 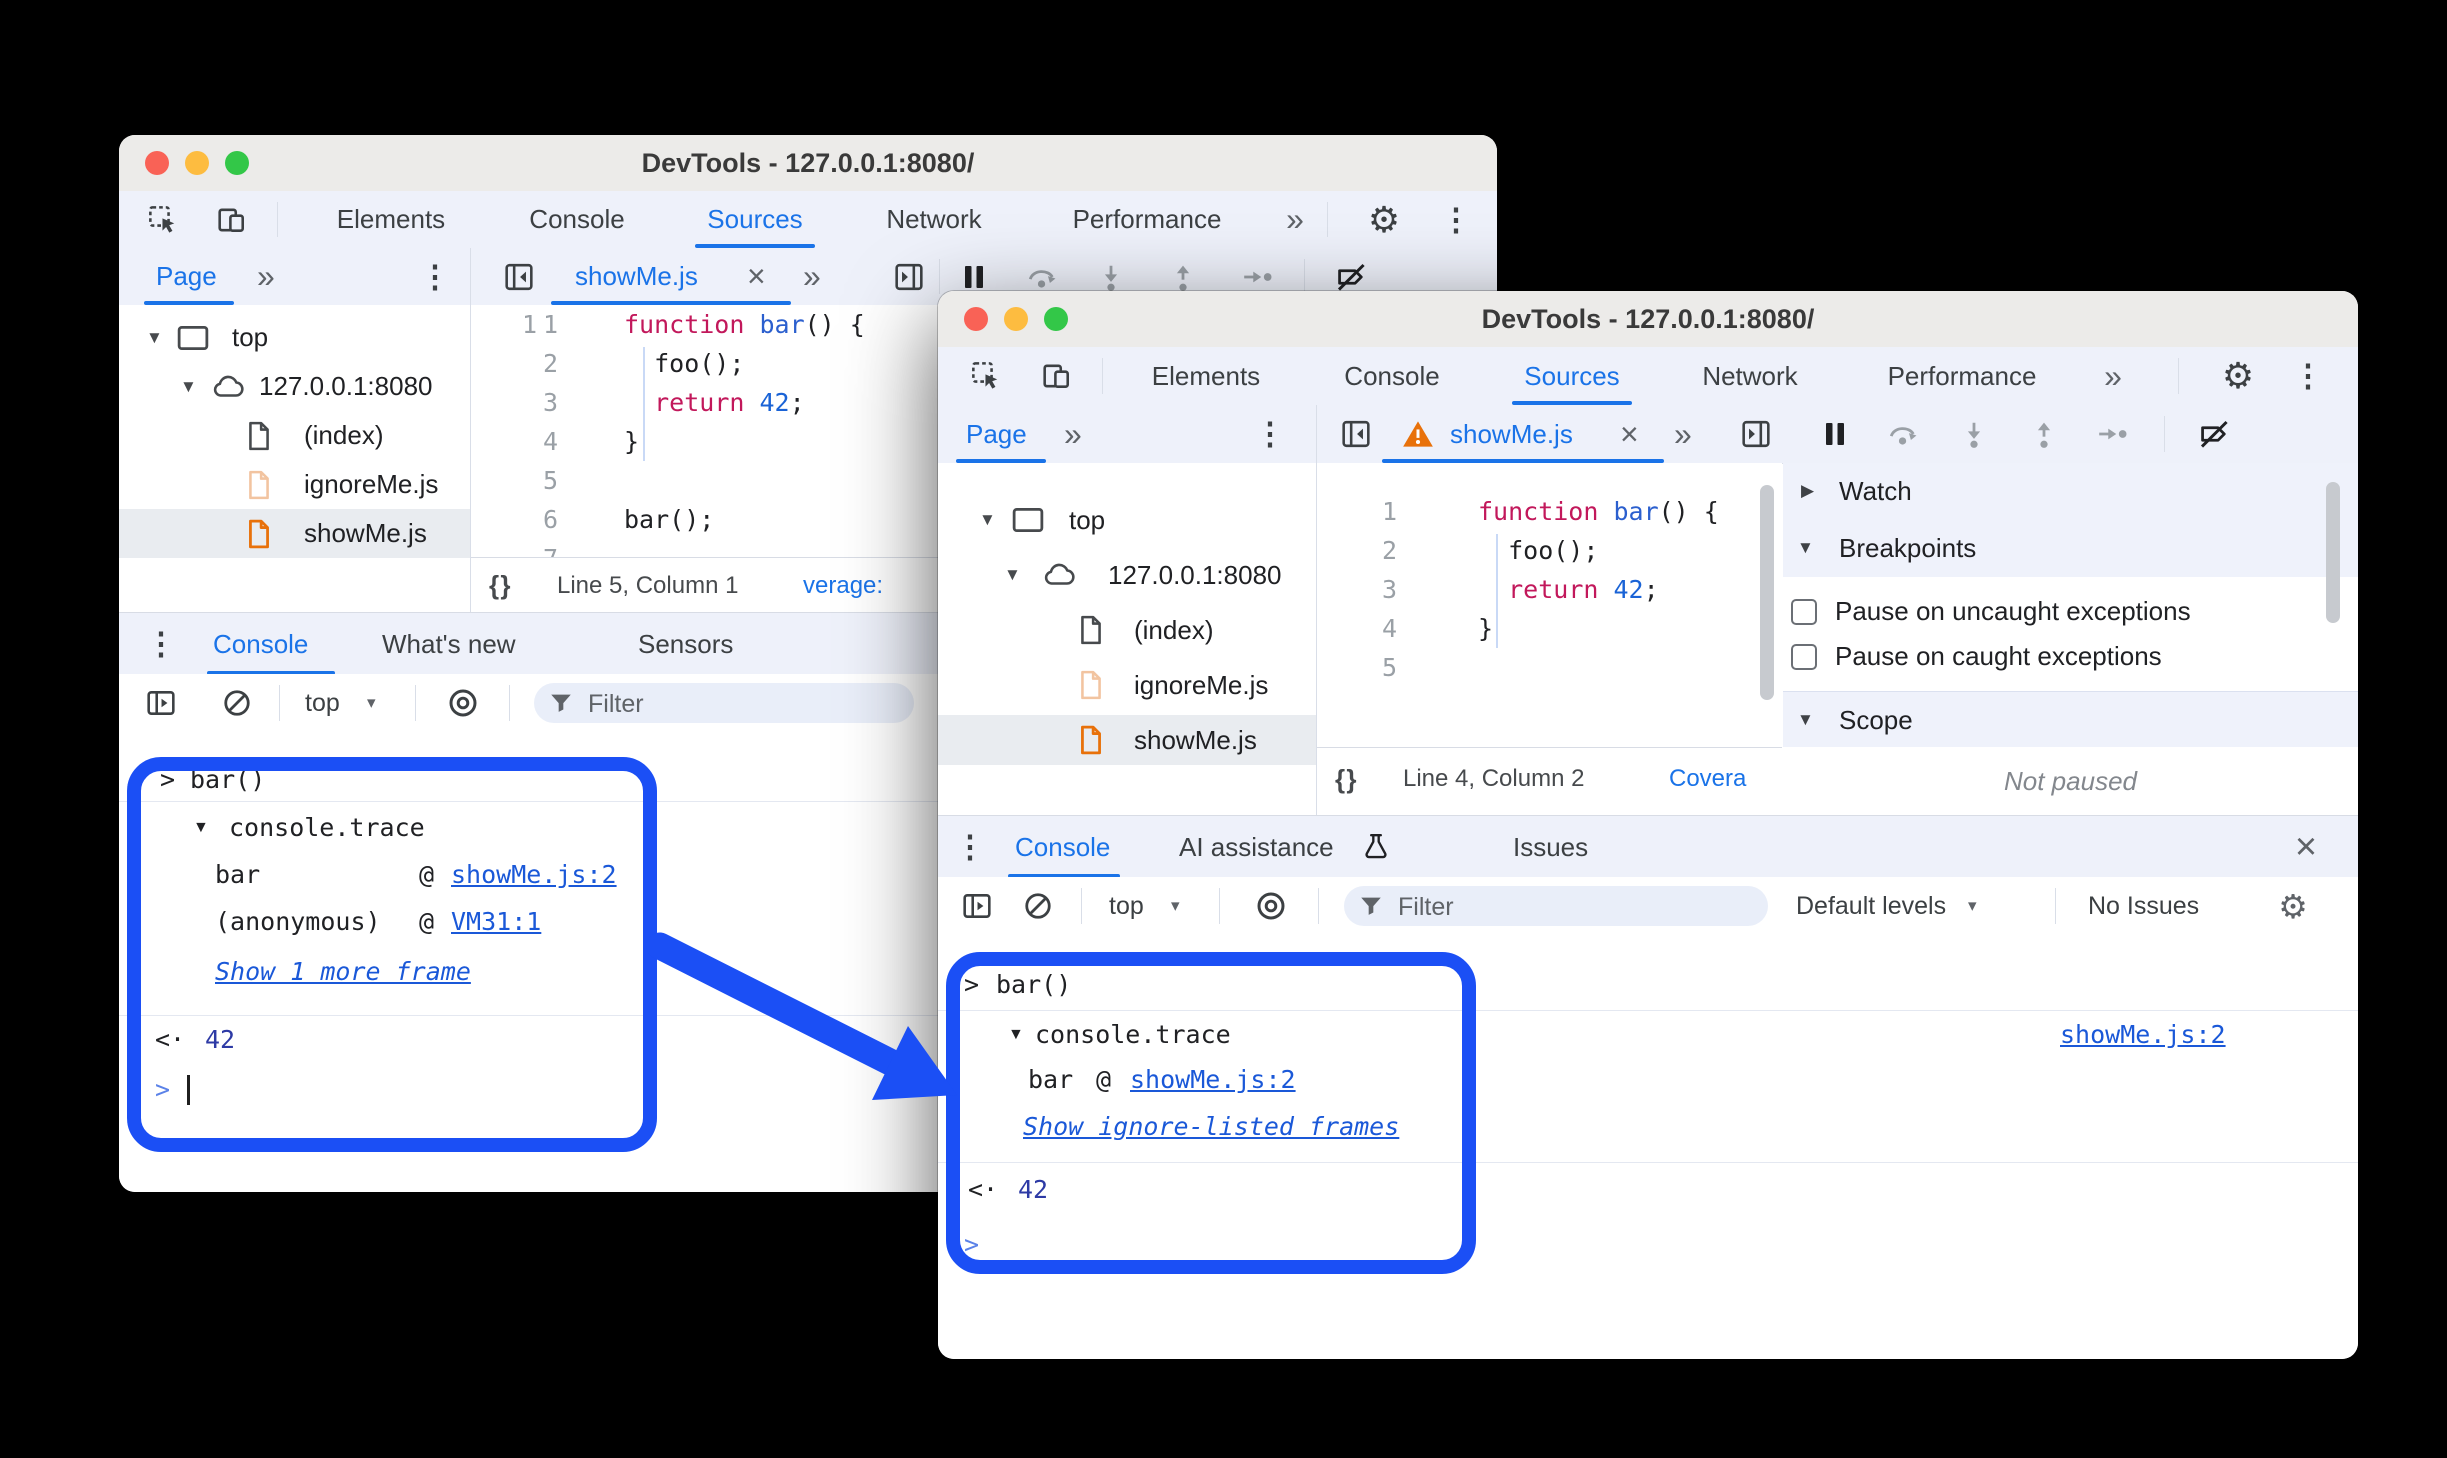 What do you see at coordinates (343, 972) in the screenshot?
I see `show-more-frames-link: Show 1 more frame` at bounding box center [343, 972].